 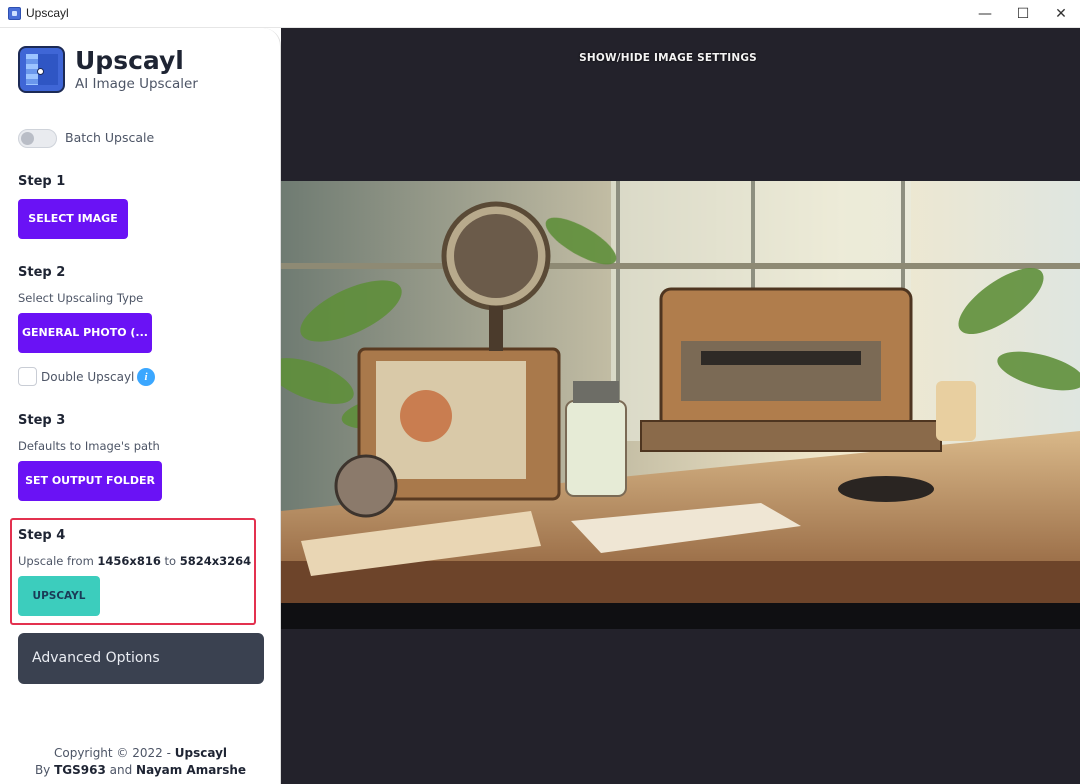 I want to click on info-icon: i, so click(x=146, y=377).